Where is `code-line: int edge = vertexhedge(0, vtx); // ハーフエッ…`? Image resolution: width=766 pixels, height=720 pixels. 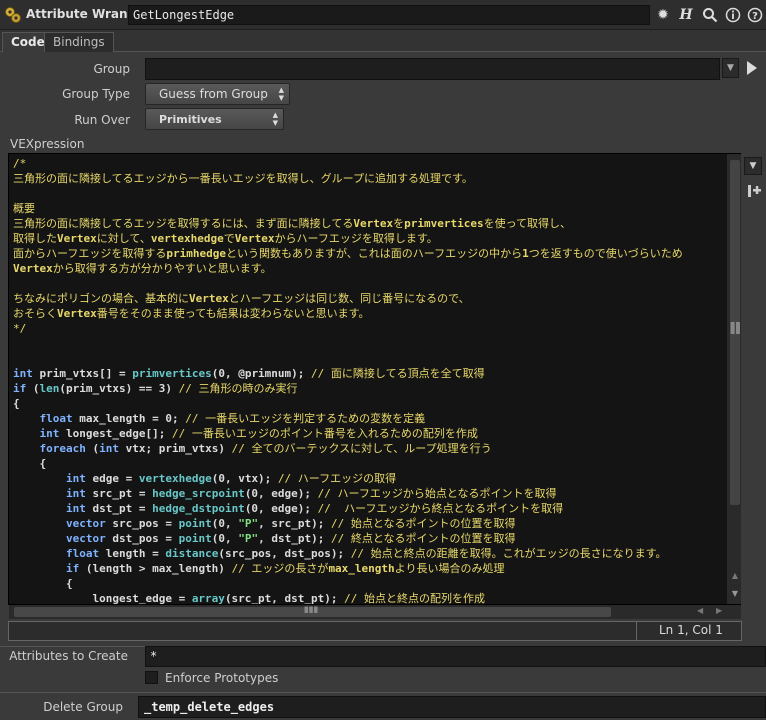
code-line: int edge = vertexhedge(0, vtx); // ハーフエッ… is located at coordinates (231, 478).